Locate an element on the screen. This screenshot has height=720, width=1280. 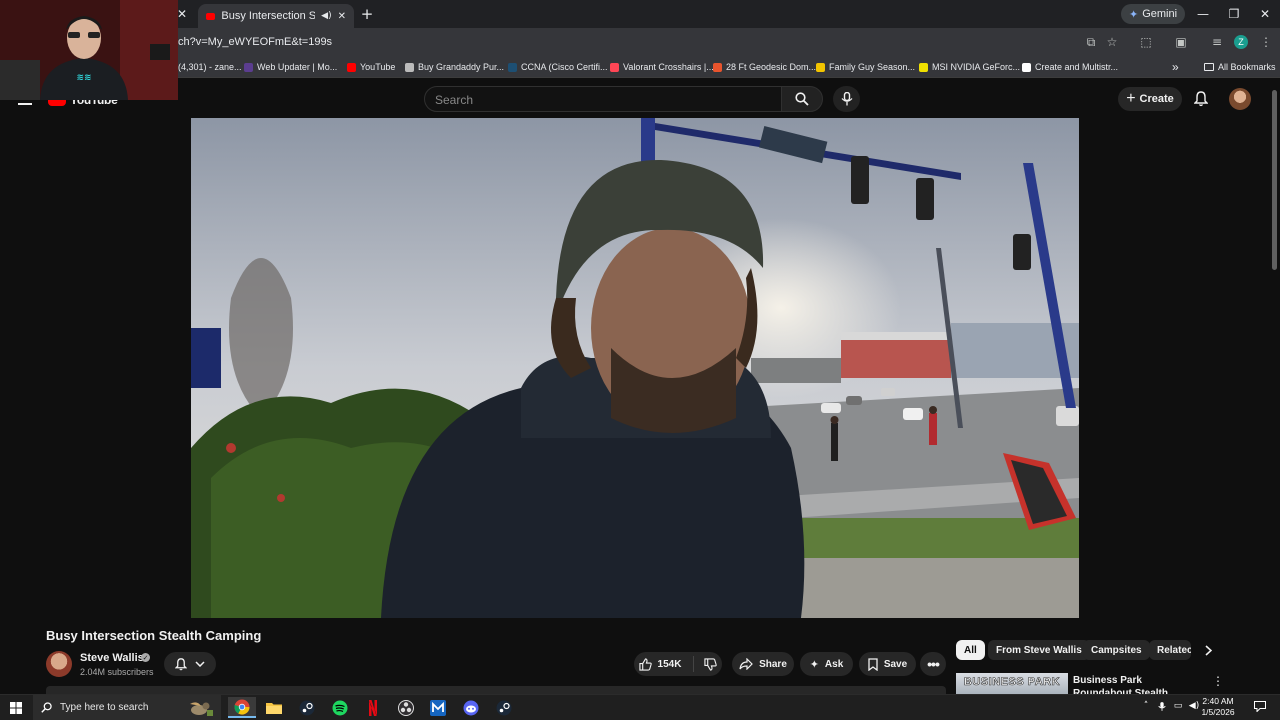
chip-all: All is located at coordinates (970, 650).